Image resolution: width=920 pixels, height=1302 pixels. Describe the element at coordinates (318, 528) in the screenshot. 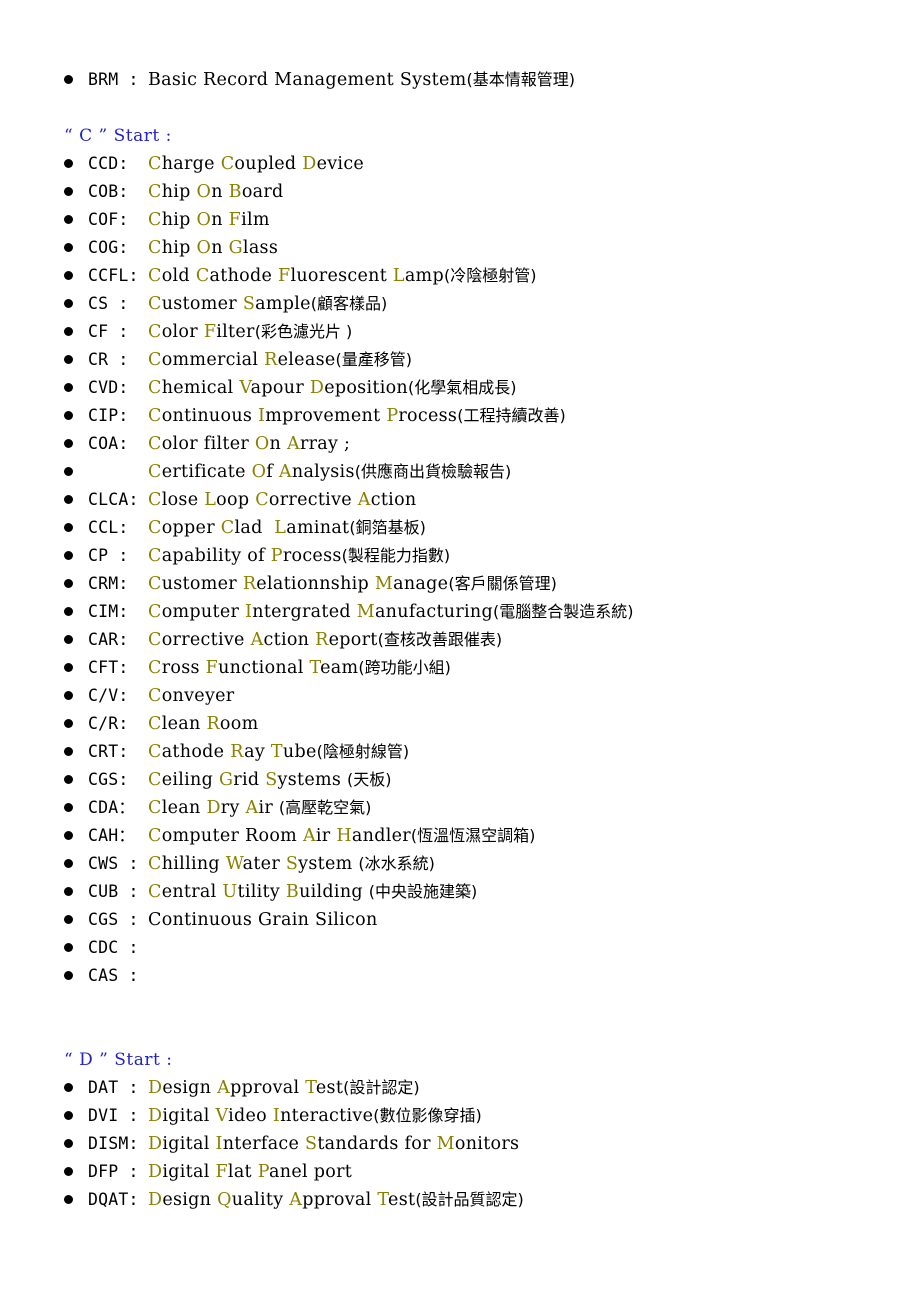

I see `definition-segment: aminat` at that location.